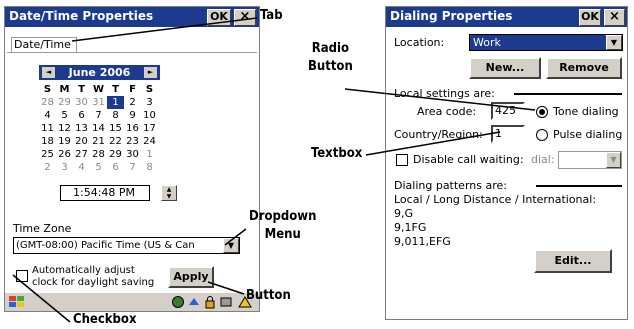  What do you see at coordinates (64, 154) in the screenshot?
I see `calendar-day: 26` at bounding box center [64, 154].